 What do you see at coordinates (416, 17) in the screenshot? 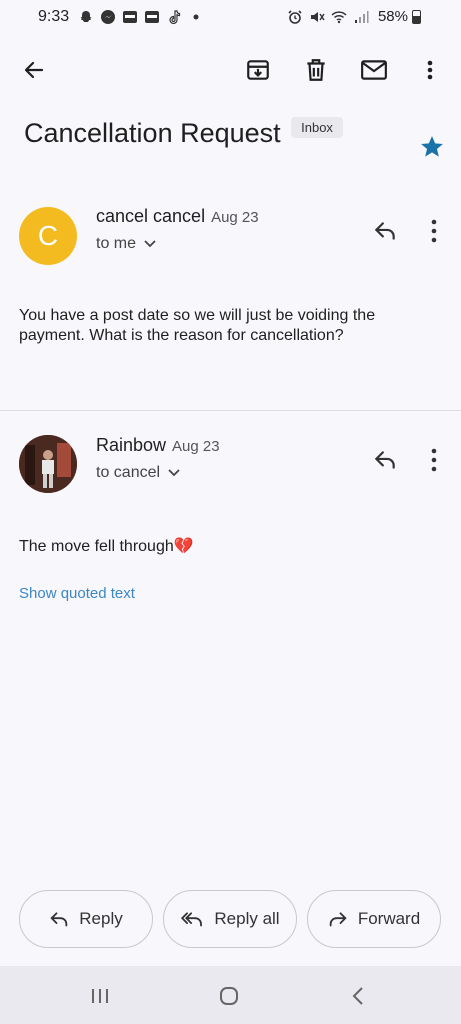
I see `battery-icon` at bounding box center [416, 17].